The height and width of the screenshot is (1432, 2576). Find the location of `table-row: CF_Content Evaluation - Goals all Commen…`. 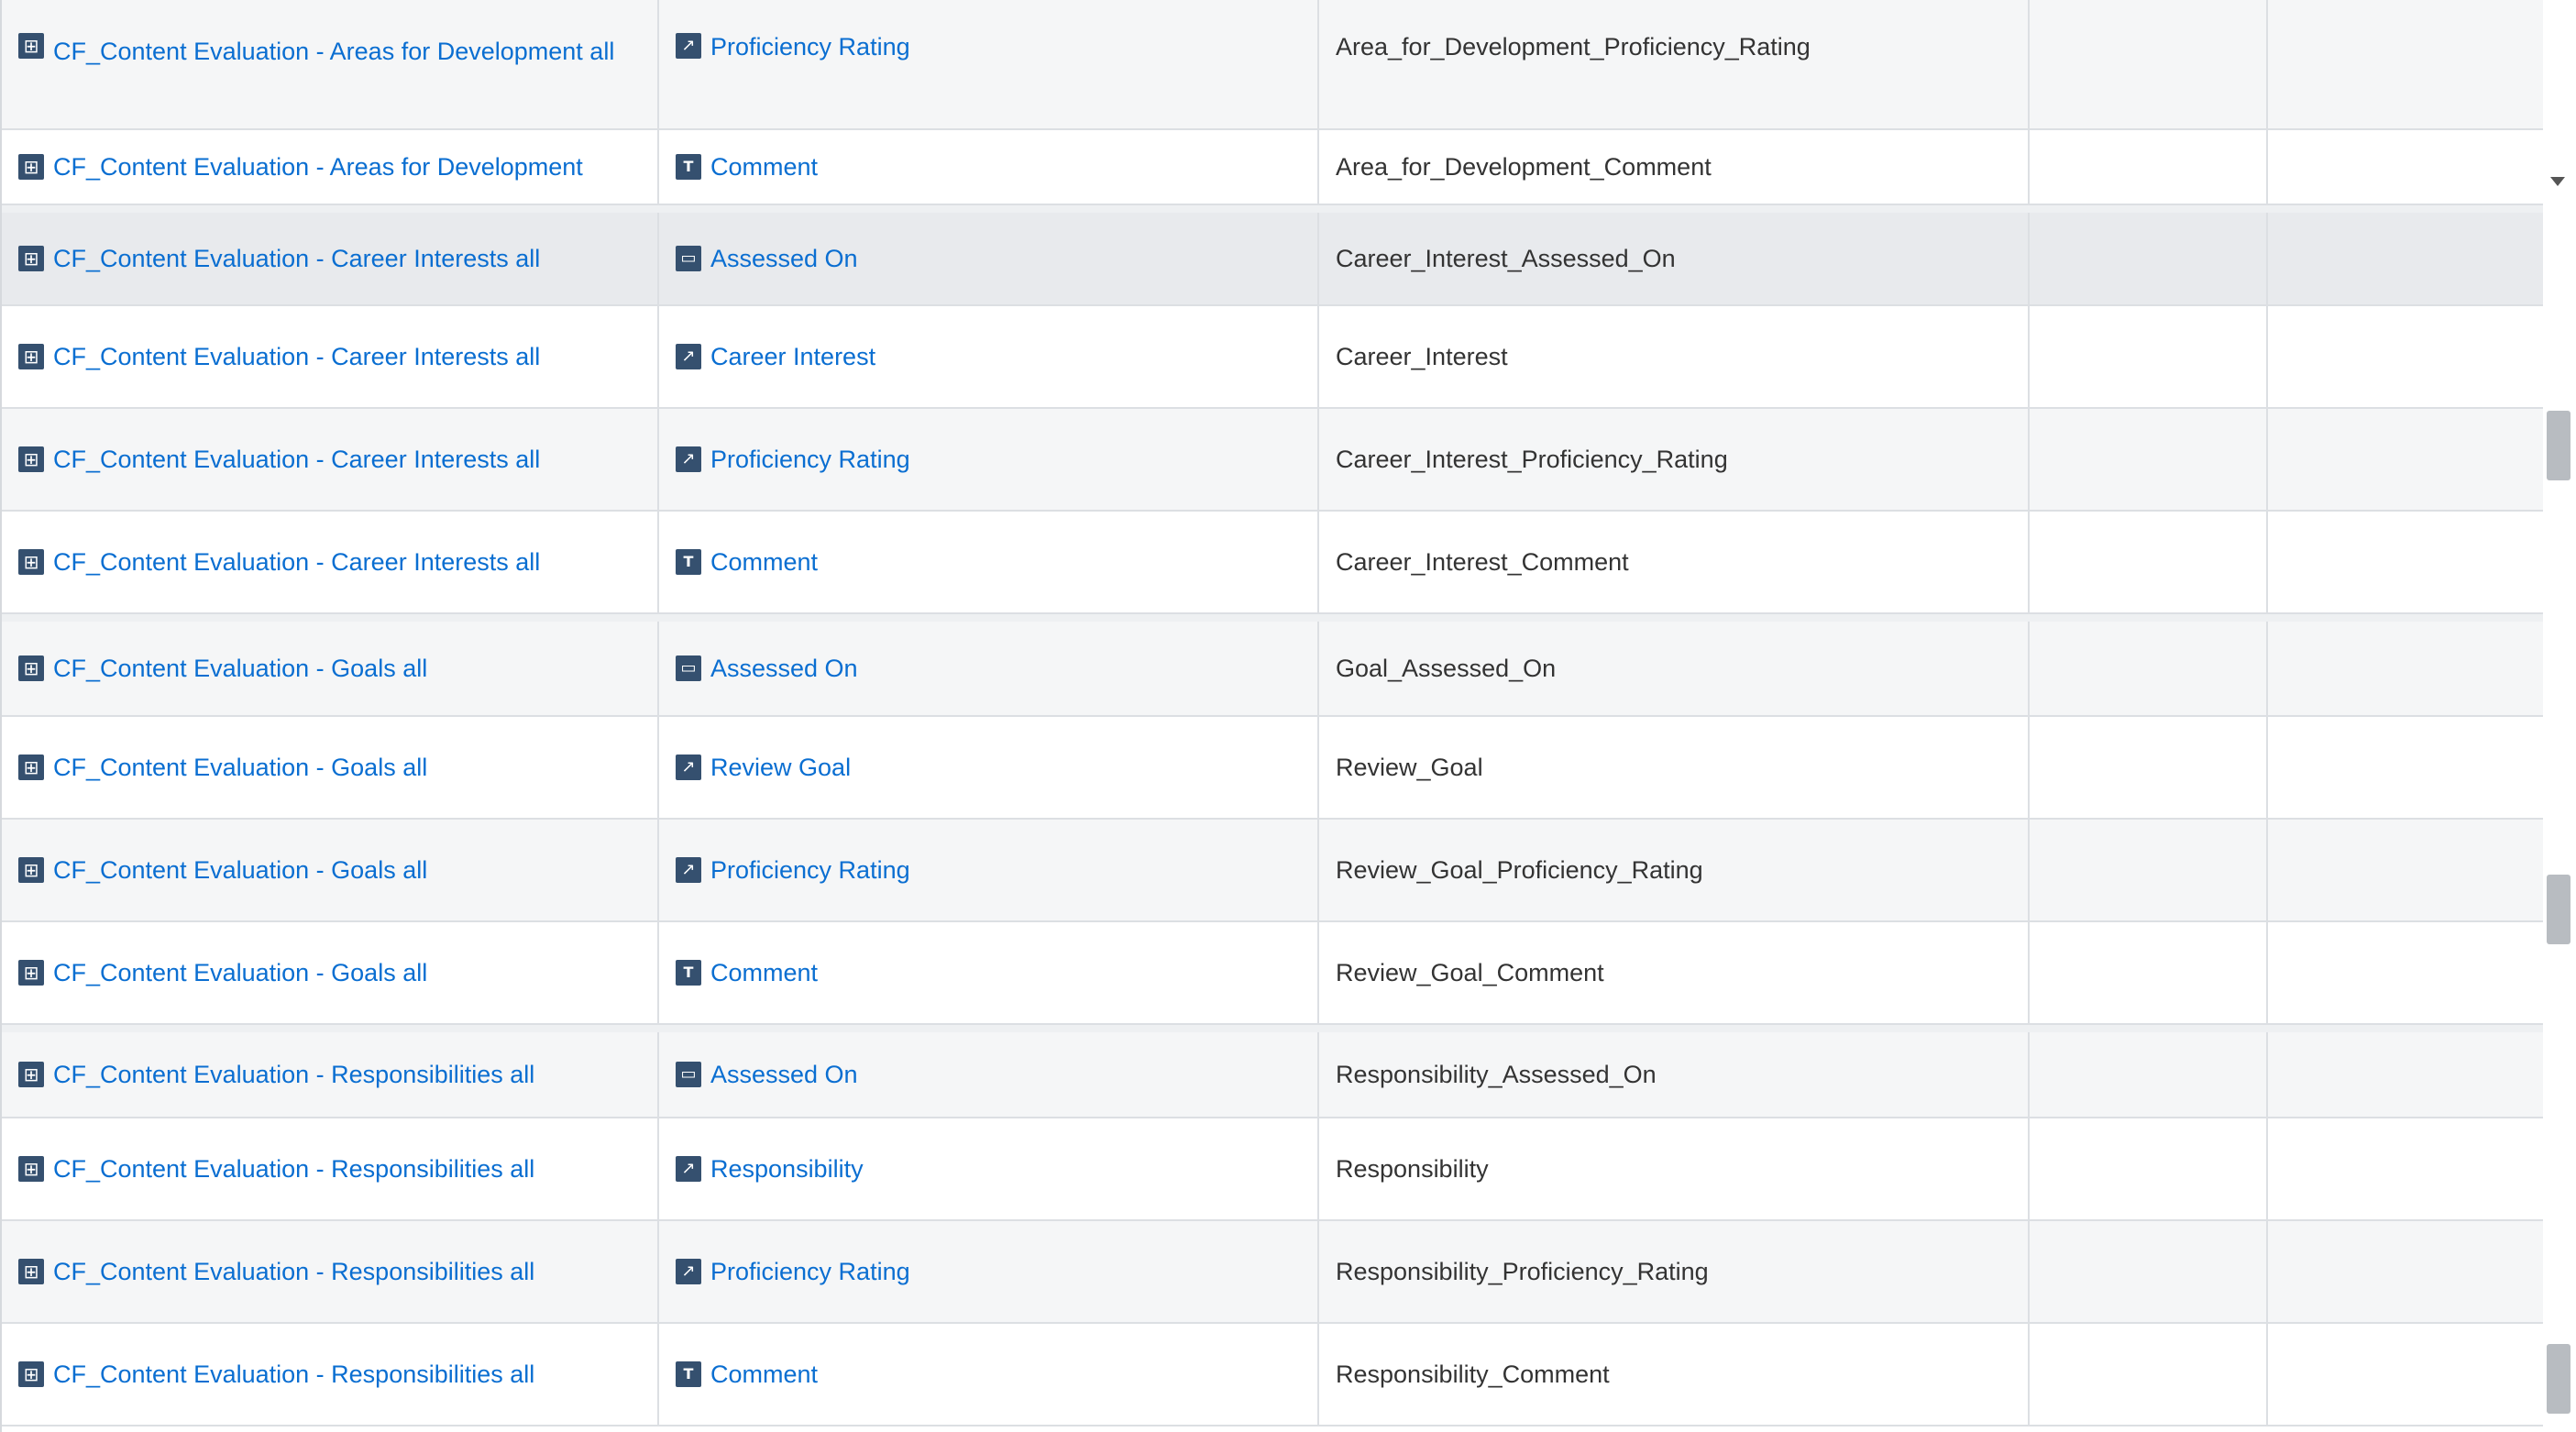

table-row: CF_Content Evaluation - Goals all Commen… is located at coordinates (1273, 973).